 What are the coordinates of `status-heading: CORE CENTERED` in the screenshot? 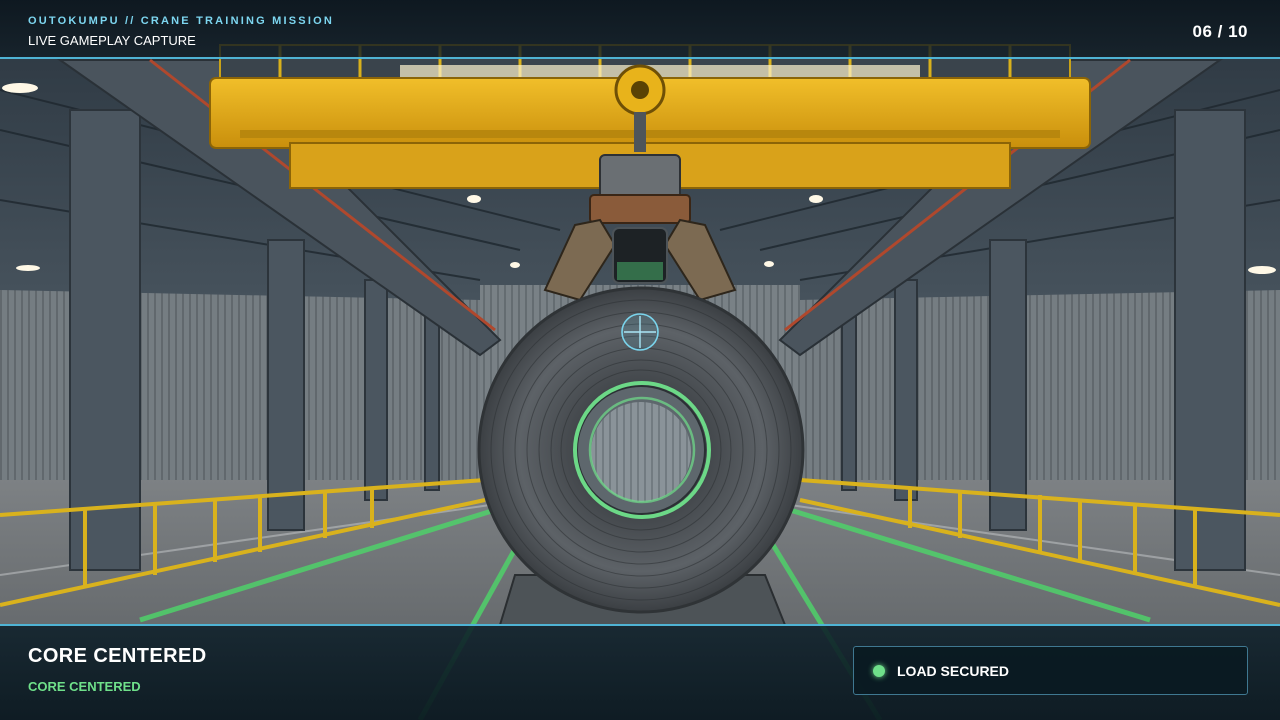 It's located at (117, 656).